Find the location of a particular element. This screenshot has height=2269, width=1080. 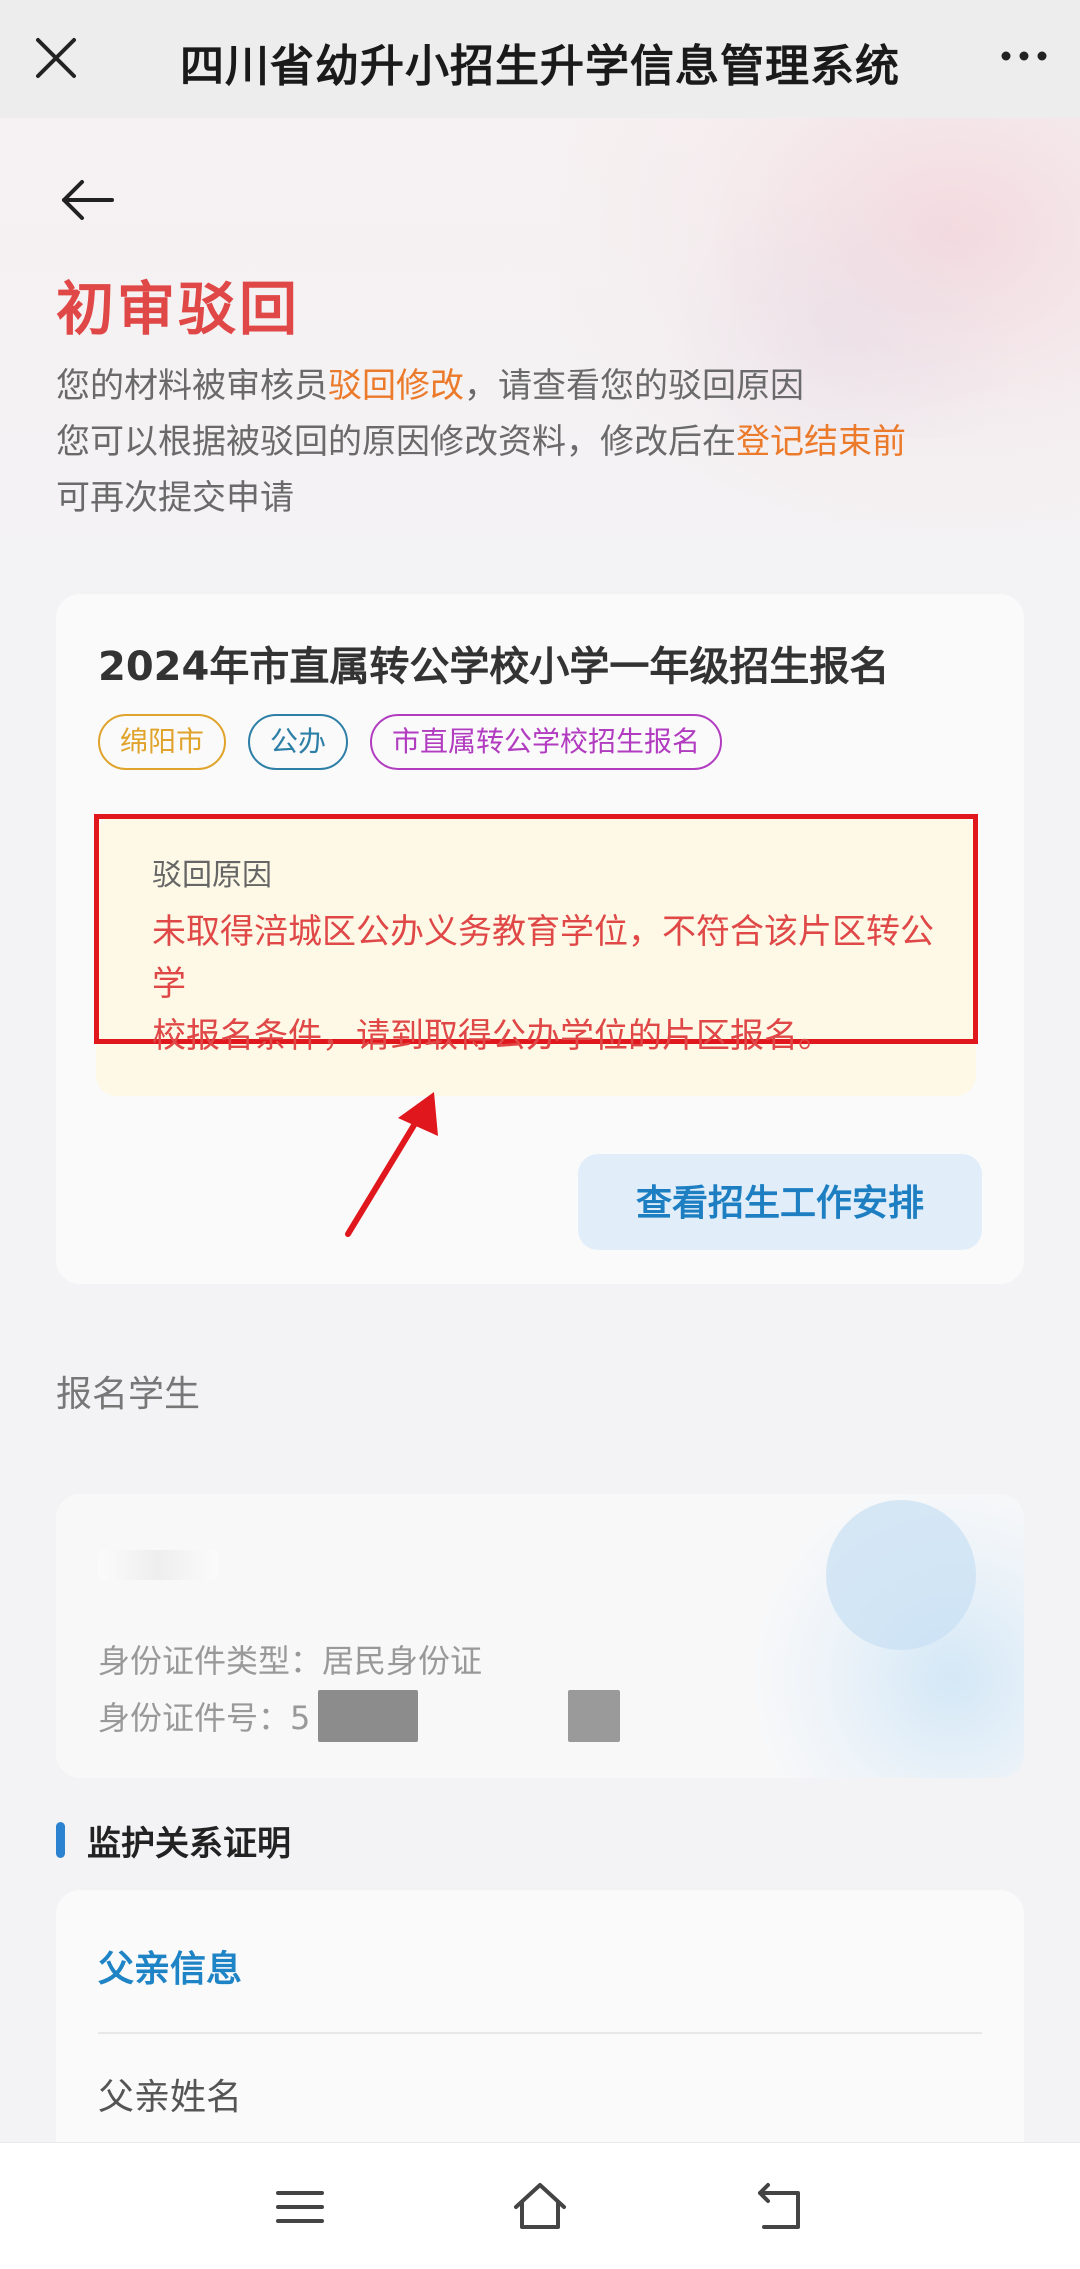

student-section-label: 报名学生 is located at coordinates (128, 1394).